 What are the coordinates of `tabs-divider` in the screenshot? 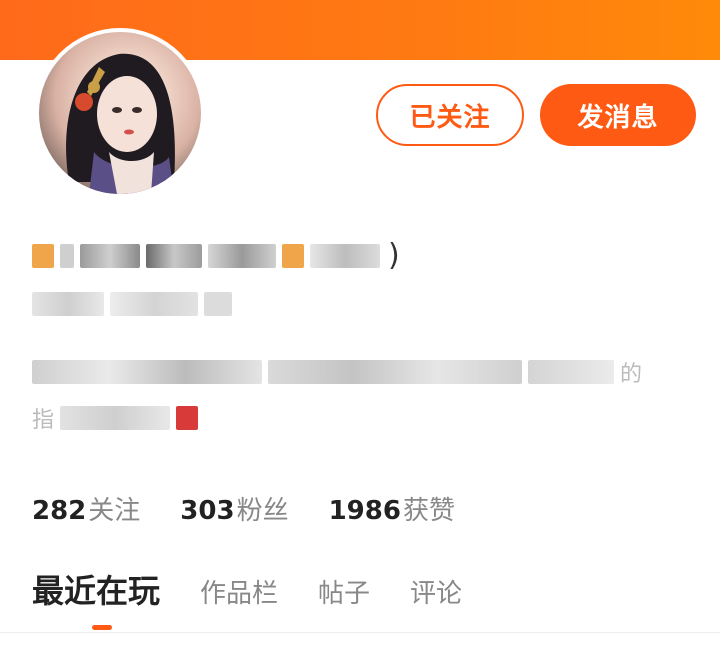 It's located at (360, 632).